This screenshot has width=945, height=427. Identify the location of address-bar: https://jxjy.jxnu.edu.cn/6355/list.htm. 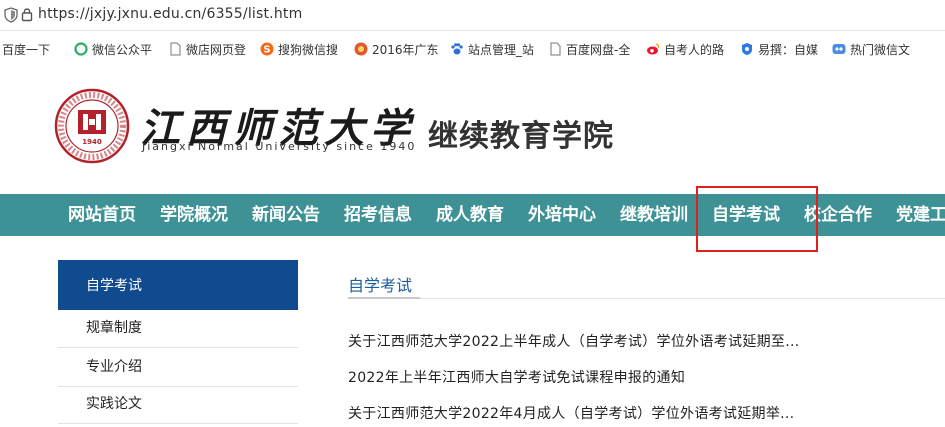
(472, 15).